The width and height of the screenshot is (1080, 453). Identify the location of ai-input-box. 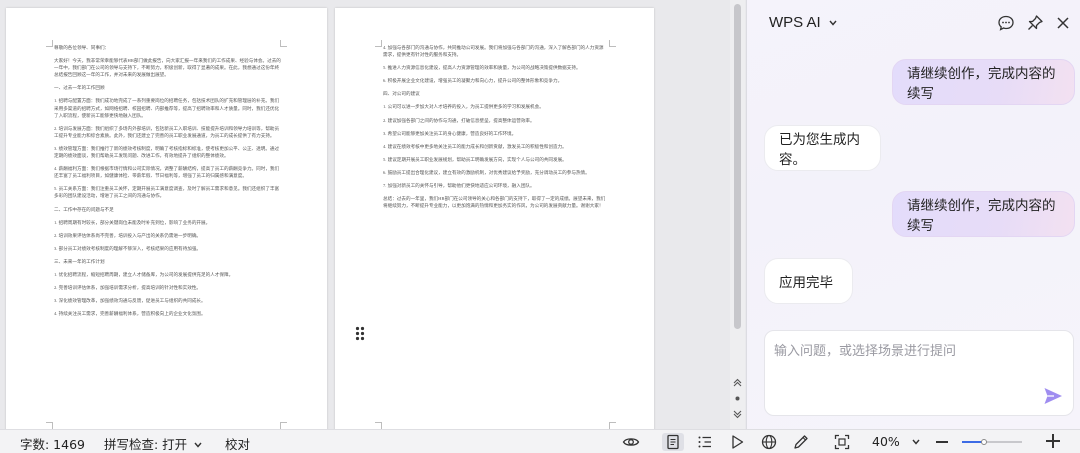
(919, 373).